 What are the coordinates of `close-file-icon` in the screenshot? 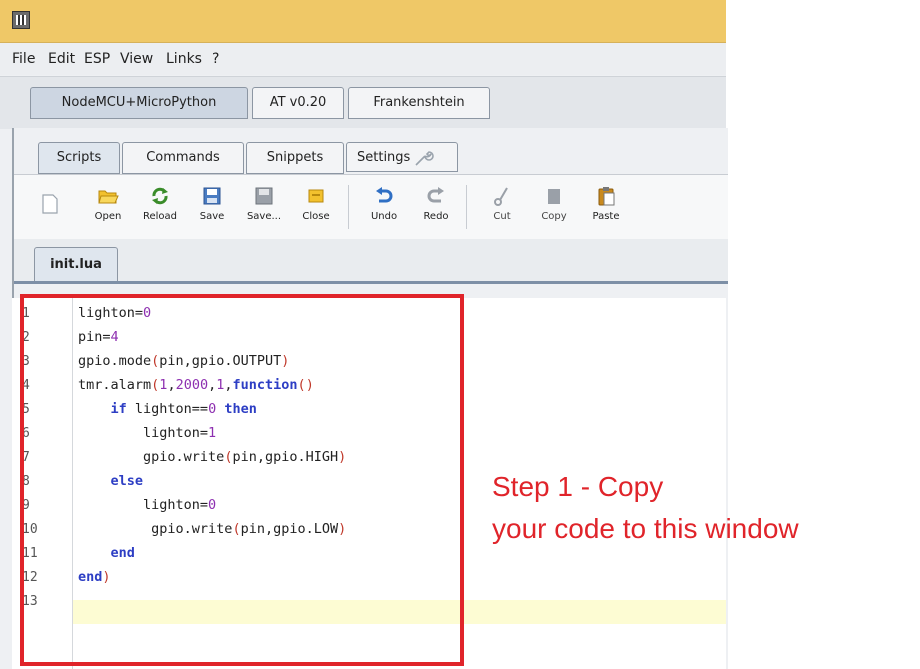 It's located at (316, 196).